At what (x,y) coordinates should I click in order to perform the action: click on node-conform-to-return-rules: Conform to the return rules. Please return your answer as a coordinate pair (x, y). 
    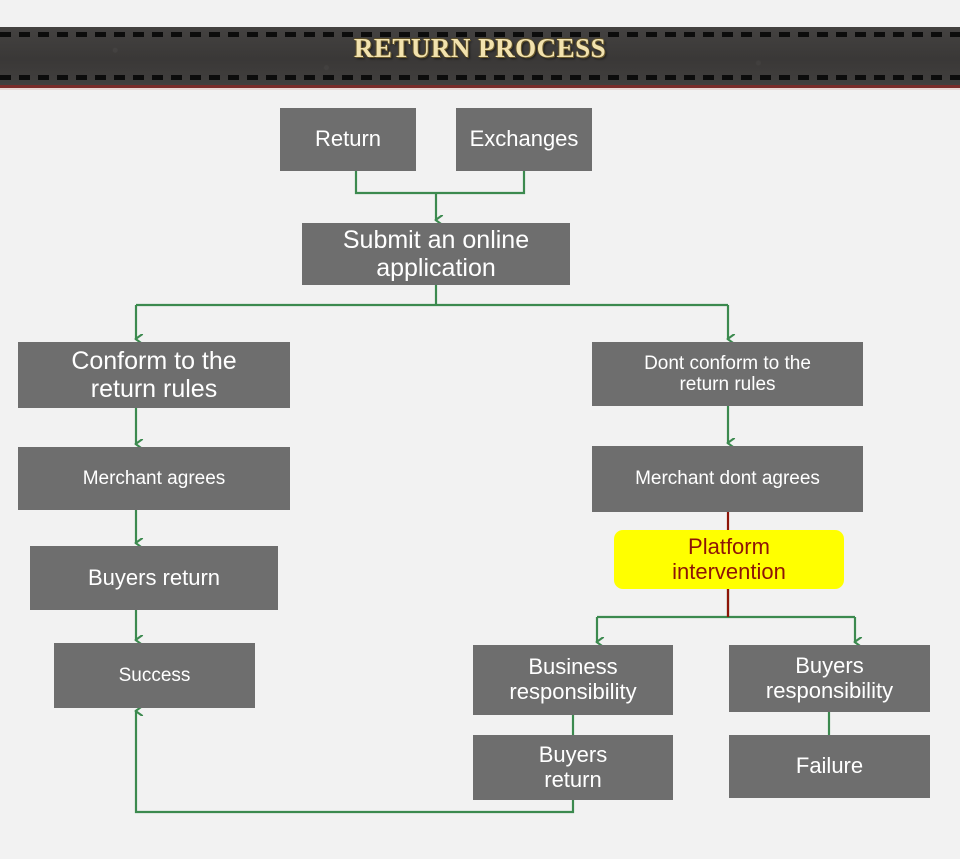
    Looking at the image, I should click on (154, 375).